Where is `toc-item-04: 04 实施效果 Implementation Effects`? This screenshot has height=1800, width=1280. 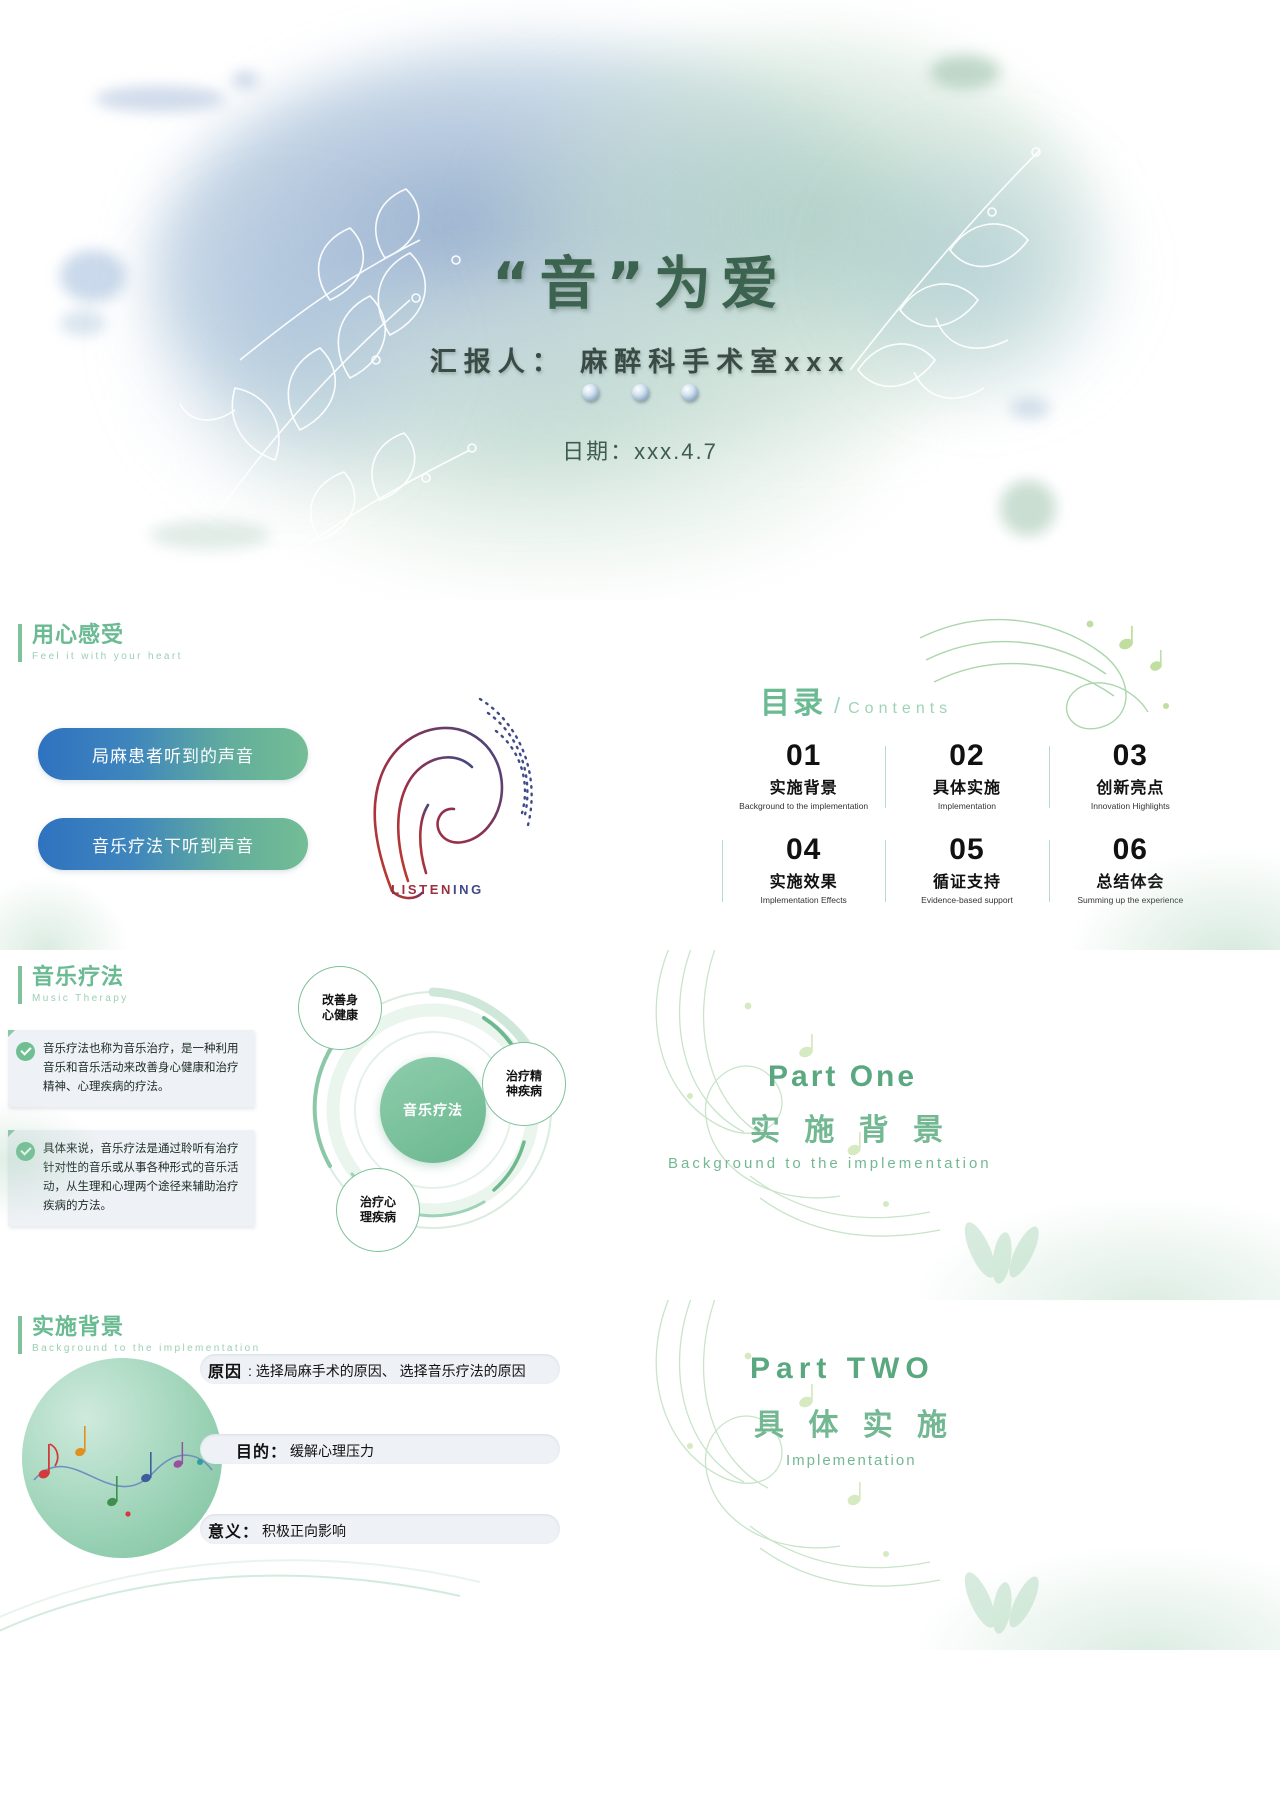 toc-item-04: 04 实施效果 Implementation Effects is located at coordinates (803, 870).